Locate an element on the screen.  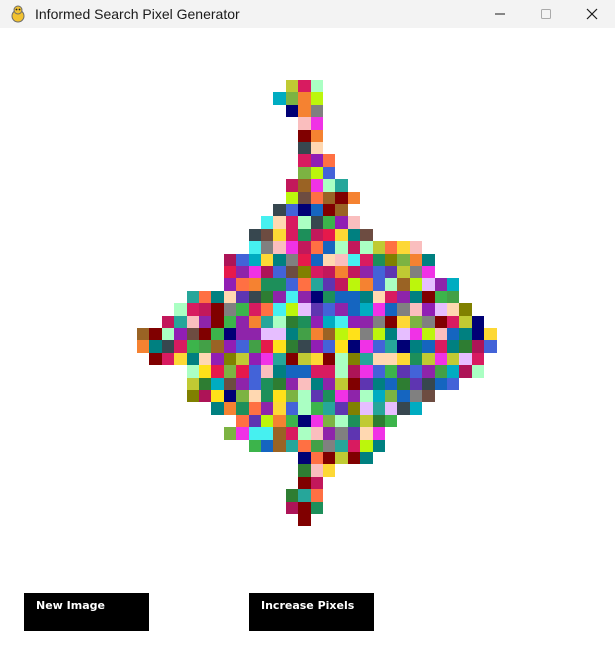
increase-pixels-button: Increase Pixels is located at coordinates (311, 612).